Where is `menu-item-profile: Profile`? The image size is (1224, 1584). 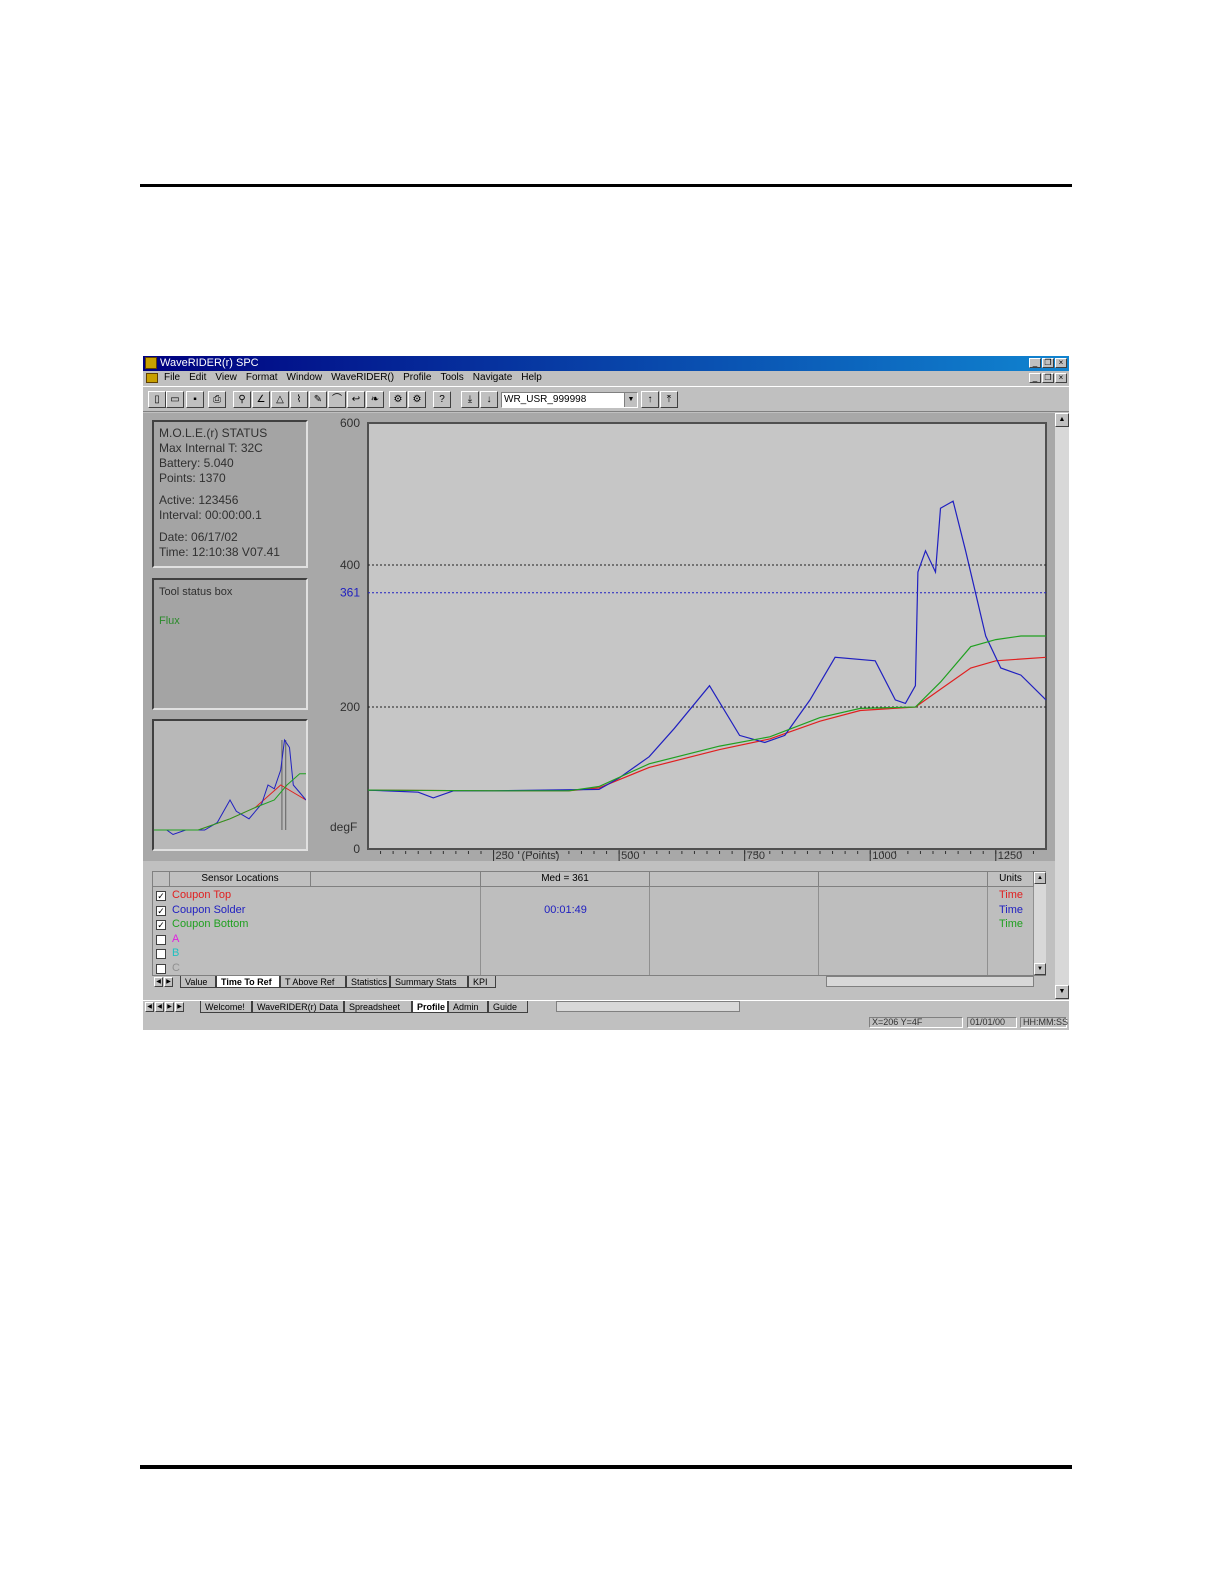 menu-item-profile: Profile is located at coordinates (417, 378).